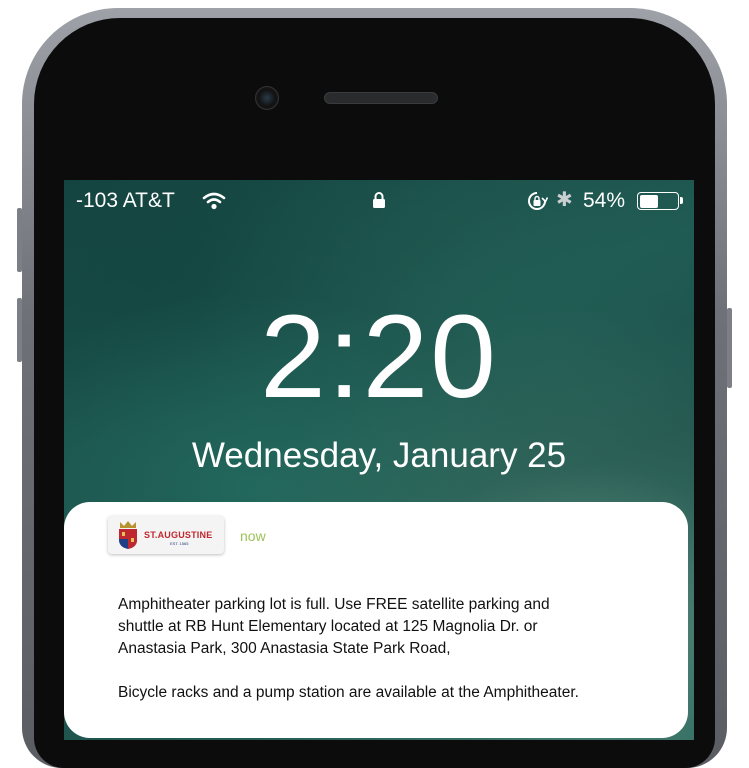 This screenshot has height=768, width=749. Describe the element at coordinates (381, 98) in the screenshot. I see `earpiece-speaker` at that location.